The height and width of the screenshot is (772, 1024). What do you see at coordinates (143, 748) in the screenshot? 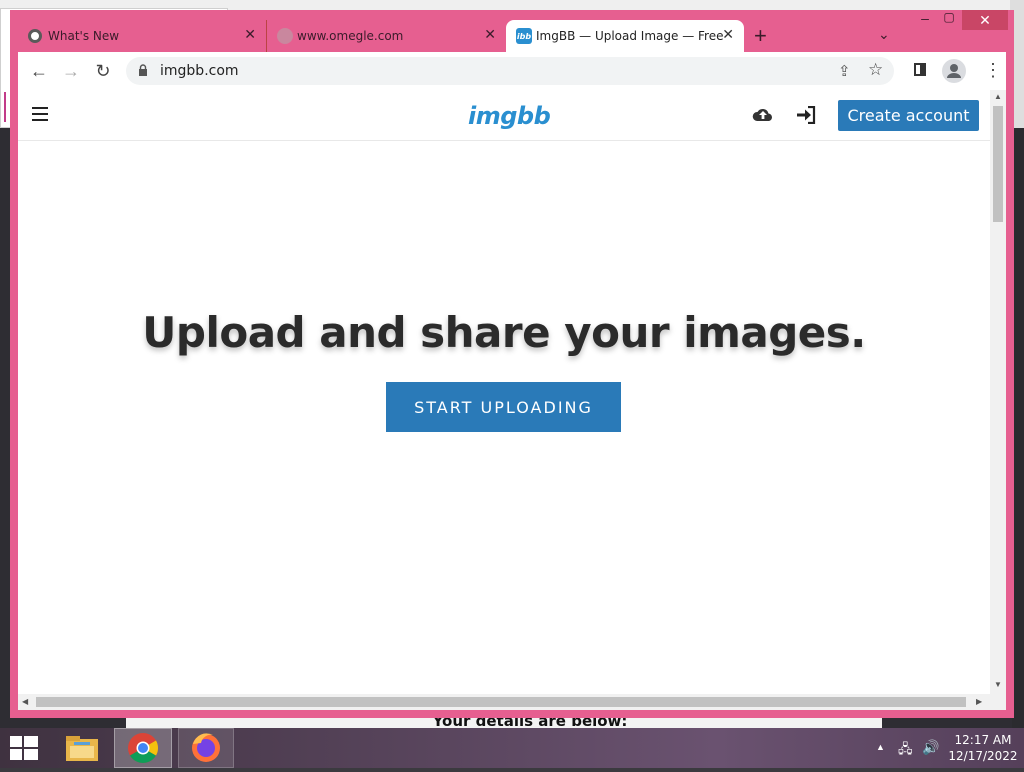
I see `chrome-taskbar-icon` at bounding box center [143, 748].